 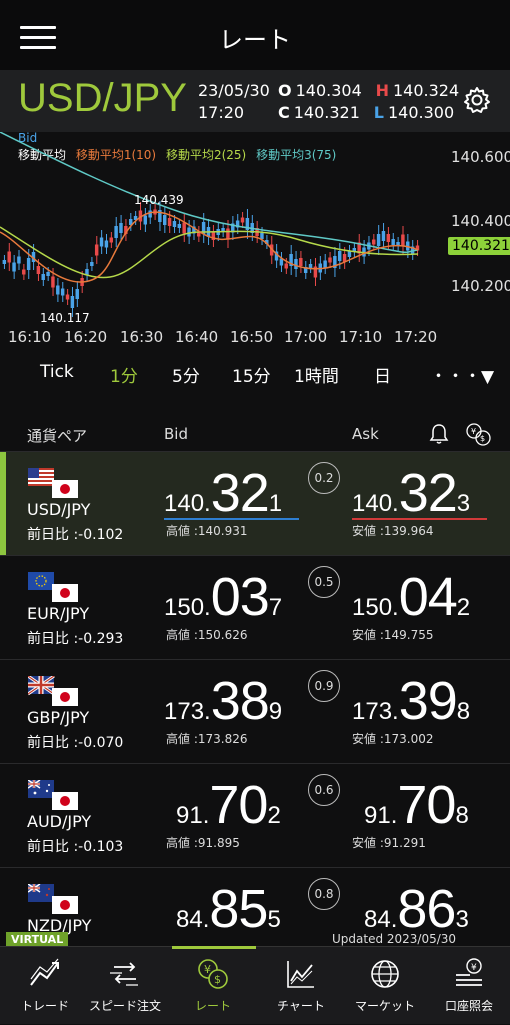 I want to click on low-annotation: 140.117, so click(x=65, y=318).